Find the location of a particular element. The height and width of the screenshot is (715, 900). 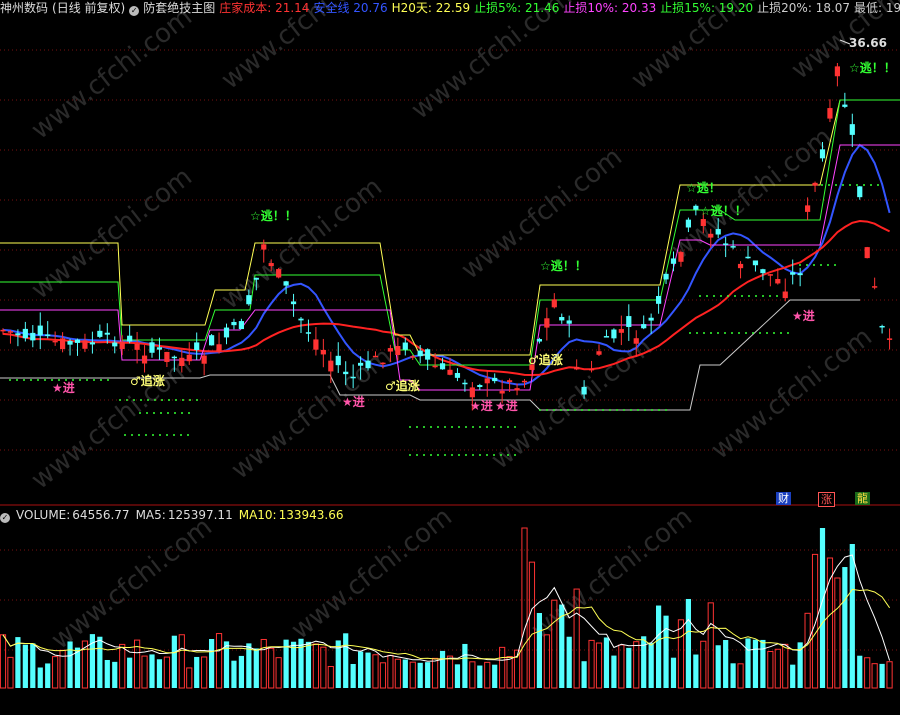

badge-zhang: 涨 is located at coordinates (826, 499).